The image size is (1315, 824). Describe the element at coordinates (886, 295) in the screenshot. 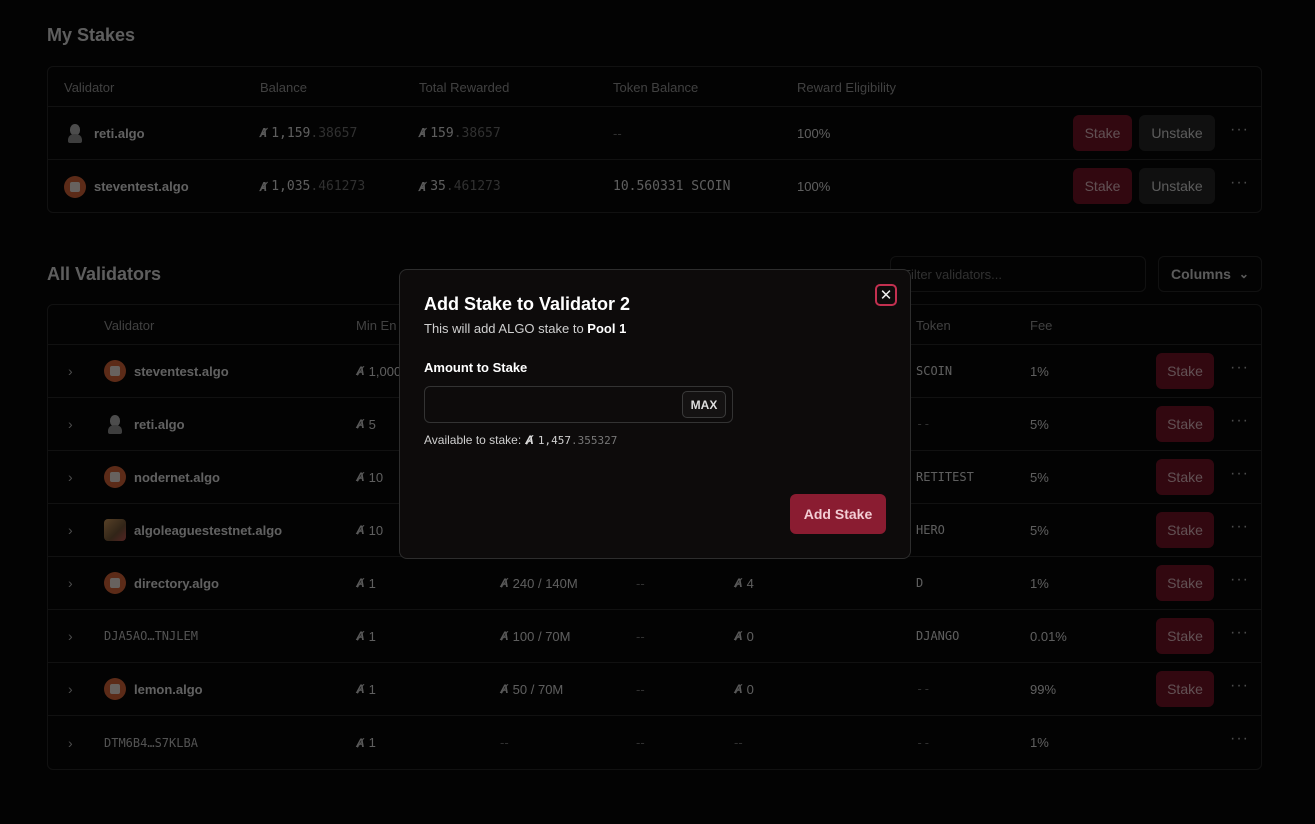

I see `close-icon: ✕` at that location.